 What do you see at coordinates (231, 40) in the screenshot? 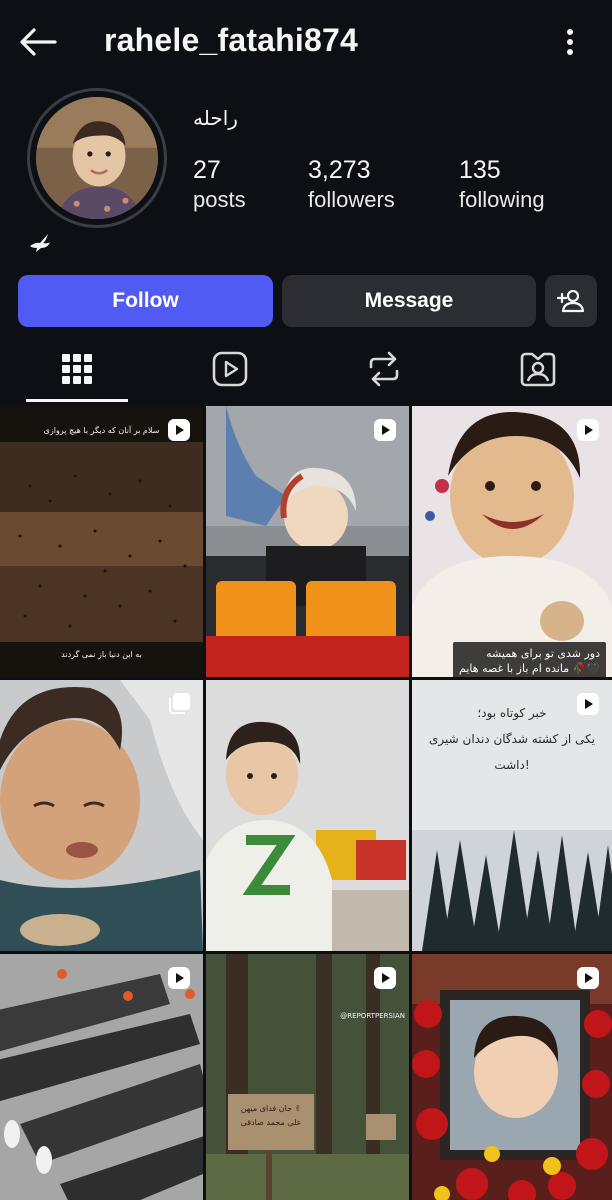
I see `profile-username: rahele_fatahi874` at bounding box center [231, 40].